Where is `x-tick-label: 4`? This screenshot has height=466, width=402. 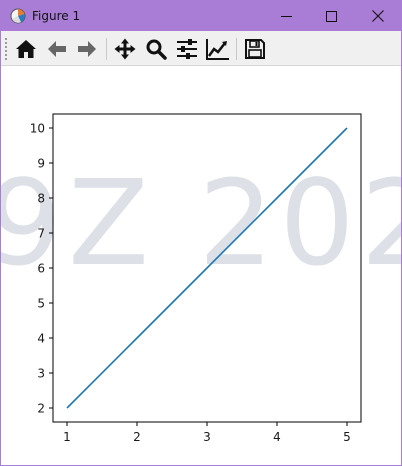 x-tick-label: 4 is located at coordinates (277, 437).